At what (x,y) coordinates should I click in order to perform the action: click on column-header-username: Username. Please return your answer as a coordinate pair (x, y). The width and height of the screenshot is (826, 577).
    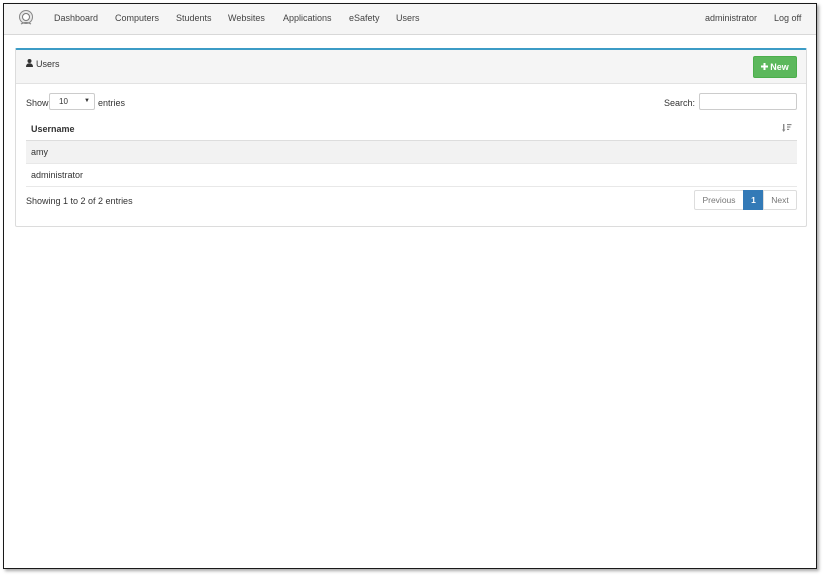
    Looking at the image, I should click on (411, 130).